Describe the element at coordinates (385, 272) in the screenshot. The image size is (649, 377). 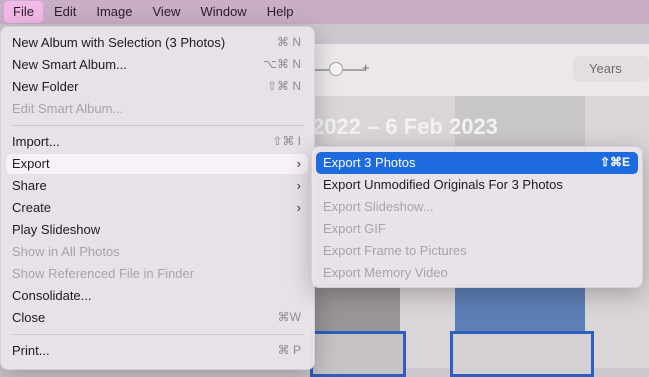
I see `menu-item-export-memory-video: Export Memory Video` at that location.